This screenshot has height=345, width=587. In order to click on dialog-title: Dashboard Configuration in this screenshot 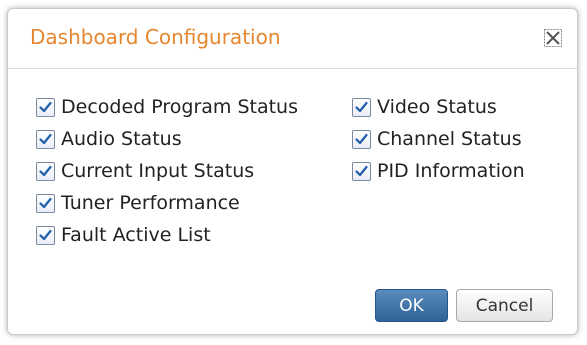, I will do `click(155, 37)`.